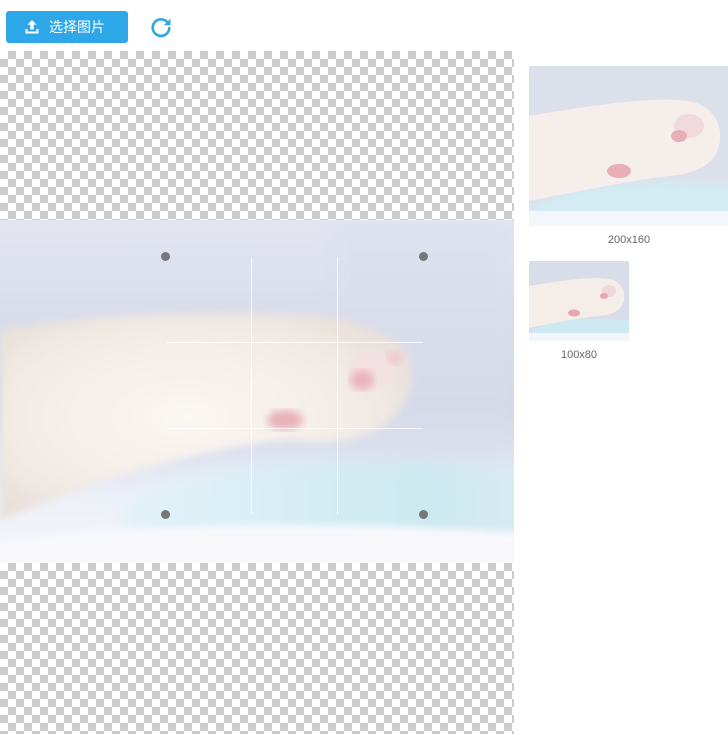 The width and height of the screenshot is (728, 734). I want to click on crop-selection, so click(294, 385).